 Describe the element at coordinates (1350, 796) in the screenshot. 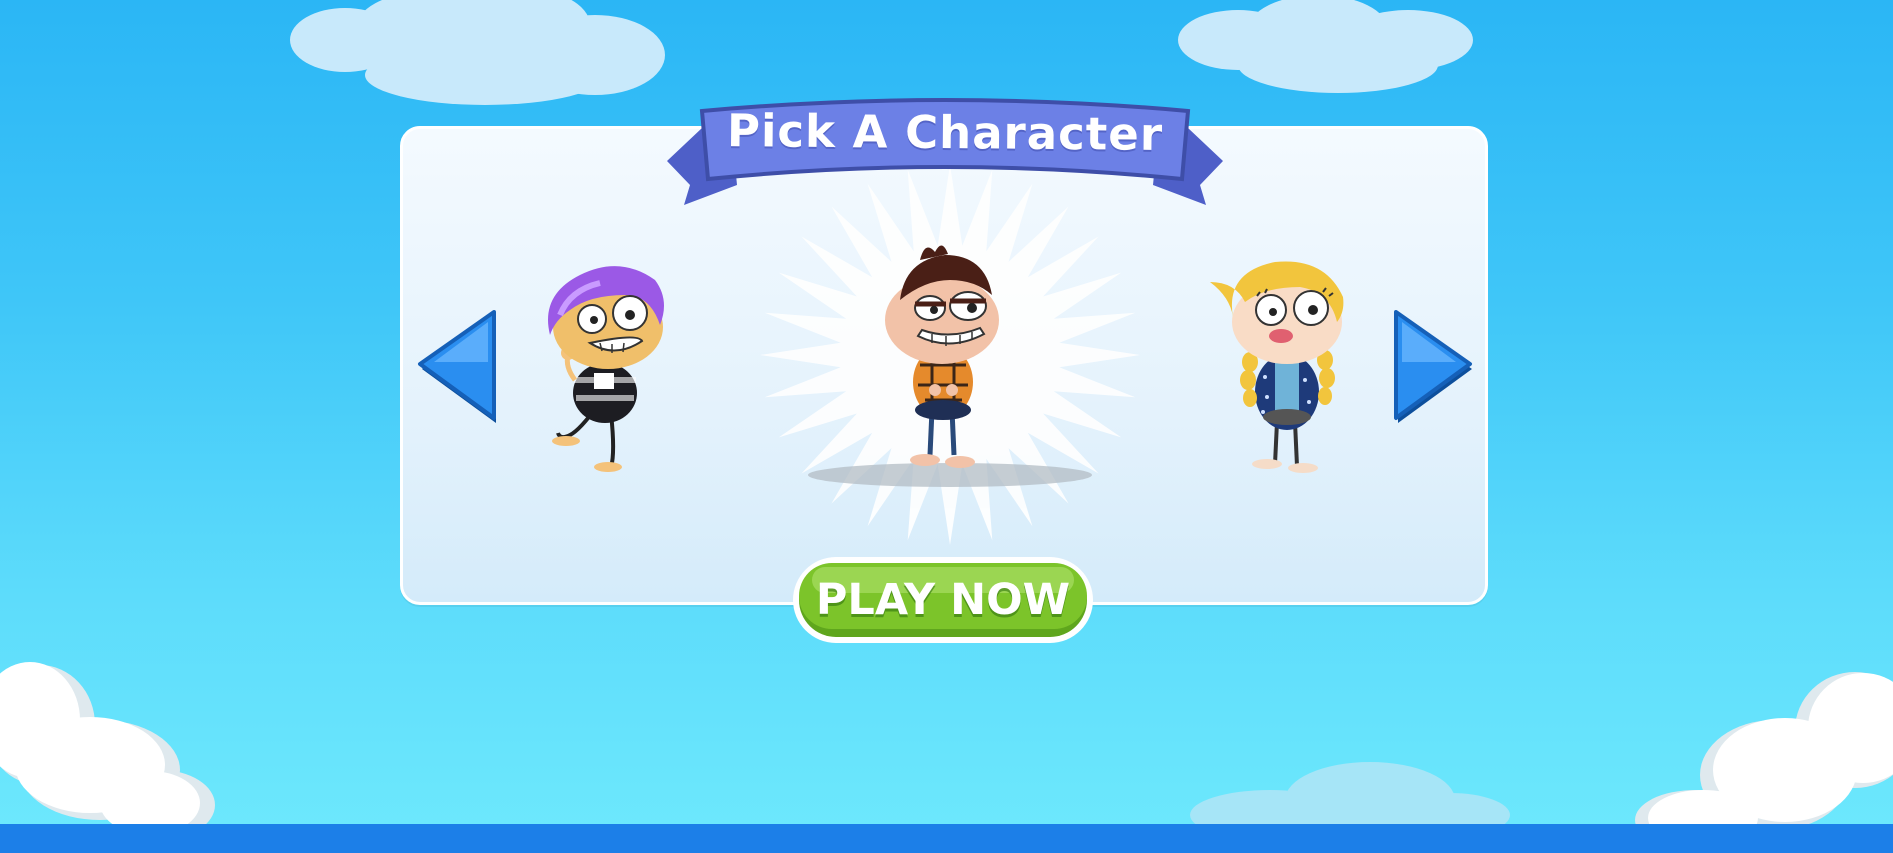

I see `cloud-bottom-center` at that location.